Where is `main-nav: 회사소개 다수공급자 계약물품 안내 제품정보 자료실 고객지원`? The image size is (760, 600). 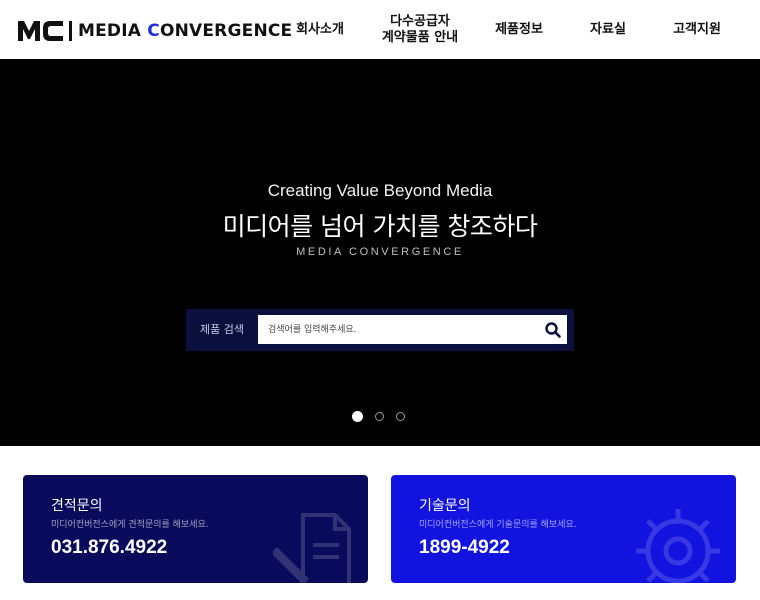 main-nav: 회사소개 다수공급자 계약물품 안내 제품정보 자료실 고객지원 is located at coordinates (515, 29).